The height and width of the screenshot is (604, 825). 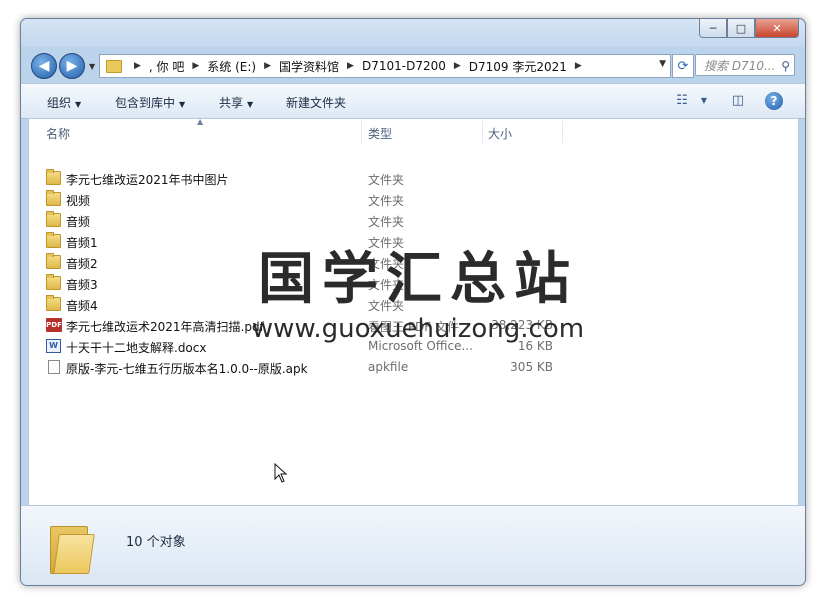 I want to click on organize-button: 组织 ▼, so click(x=64, y=102).